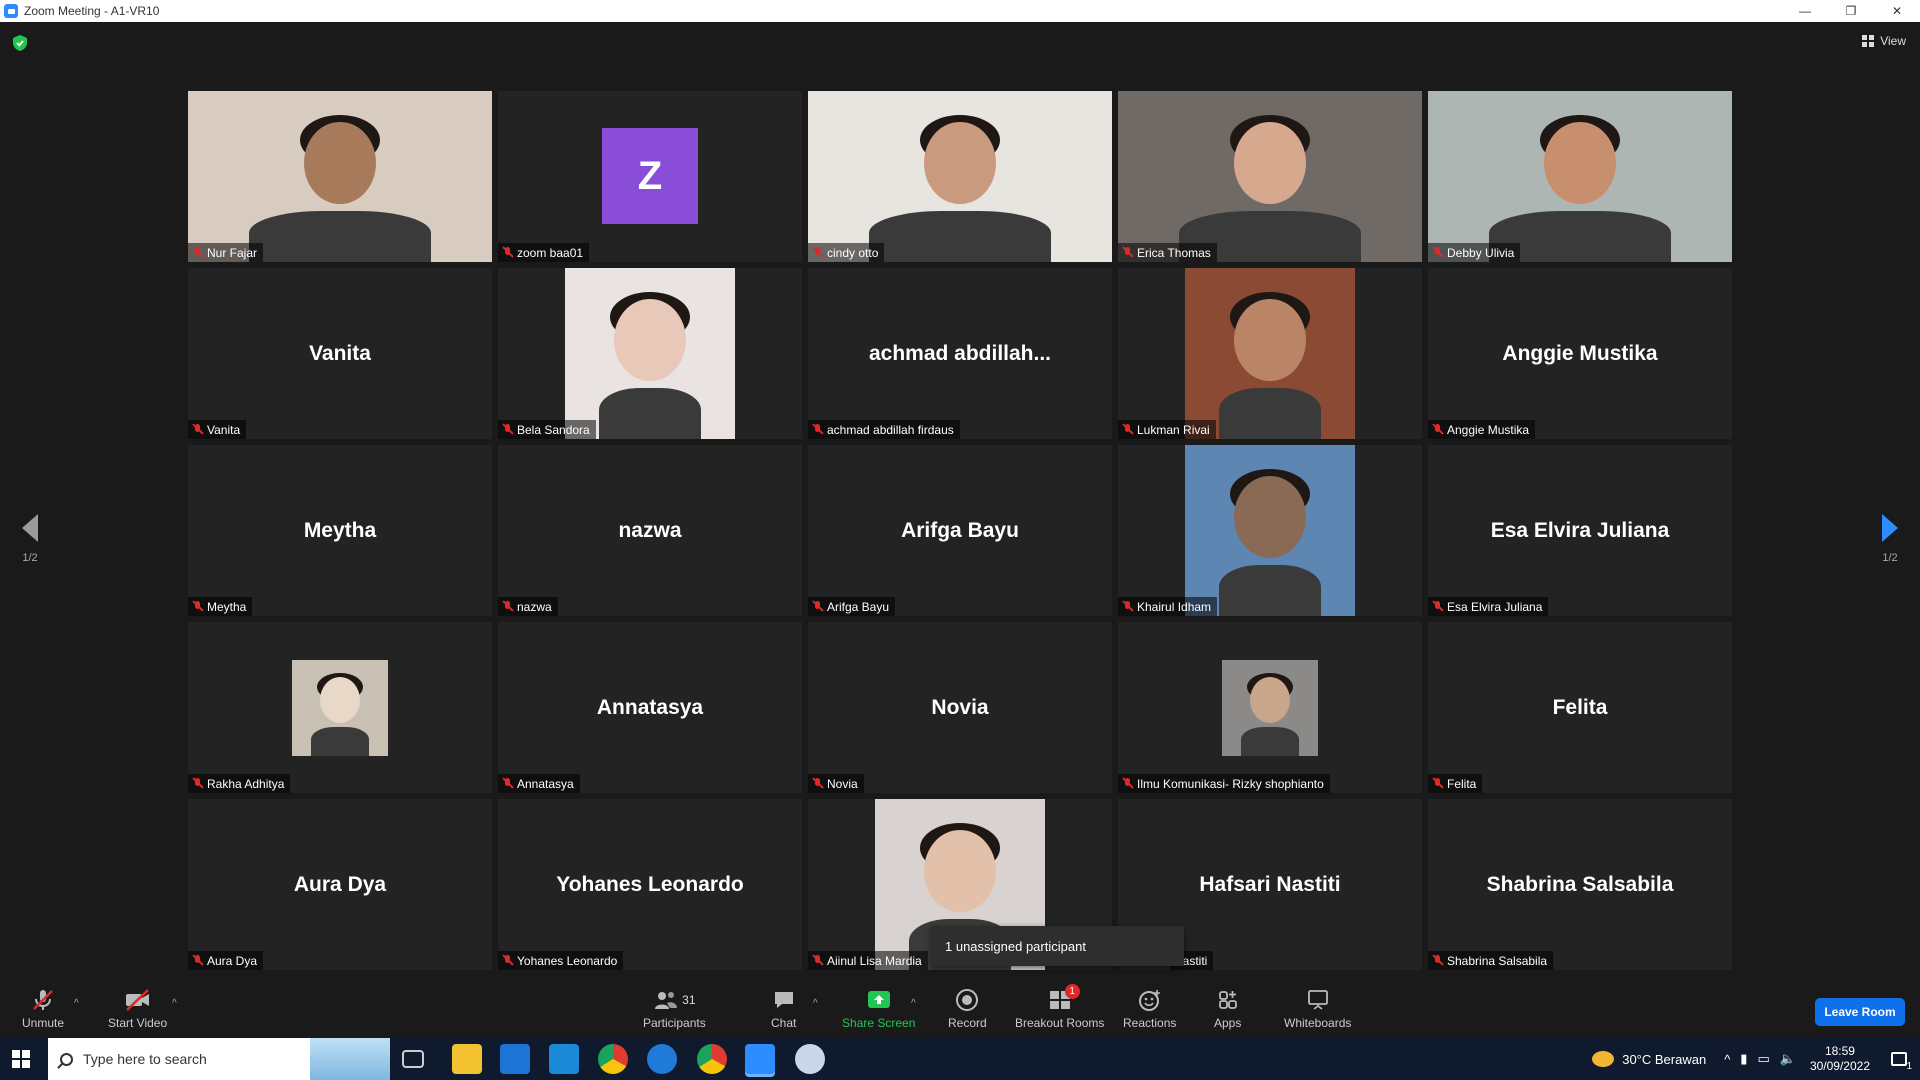 The width and height of the screenshot is (1920, 1080). Describe the element at coordinates (967, 1009) in the screenshot. I see `record-button: Record` at that location.